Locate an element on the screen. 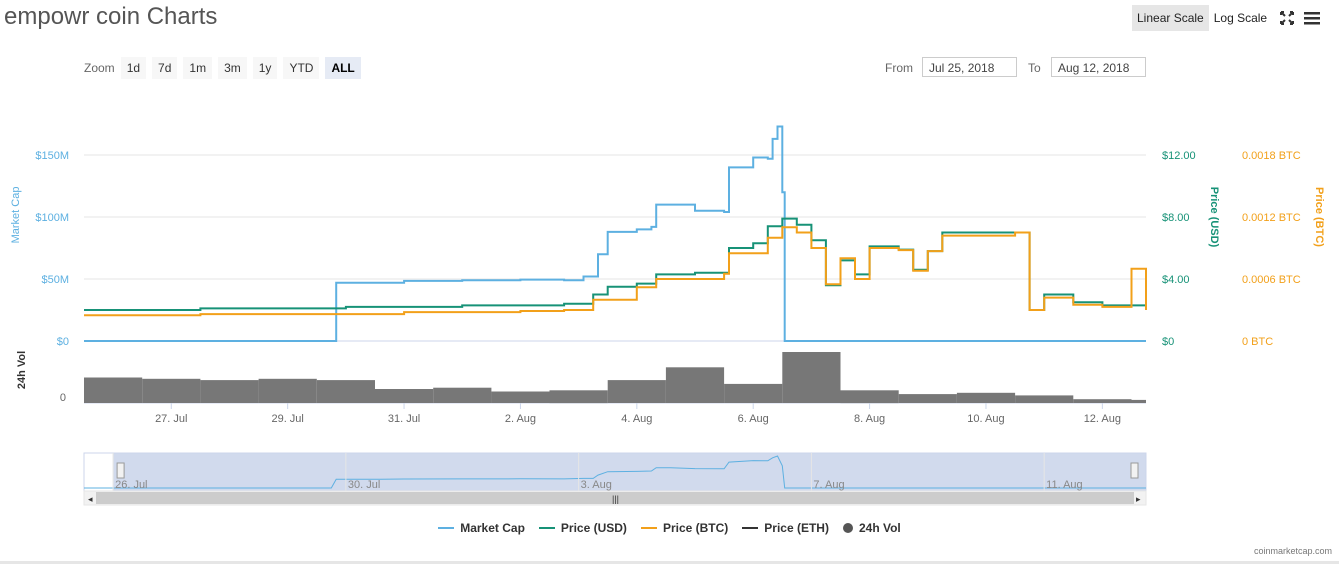 This screenshot has height=564, width=1339. y-tick-label: $8.00 is located at coordinates (1176, 218).